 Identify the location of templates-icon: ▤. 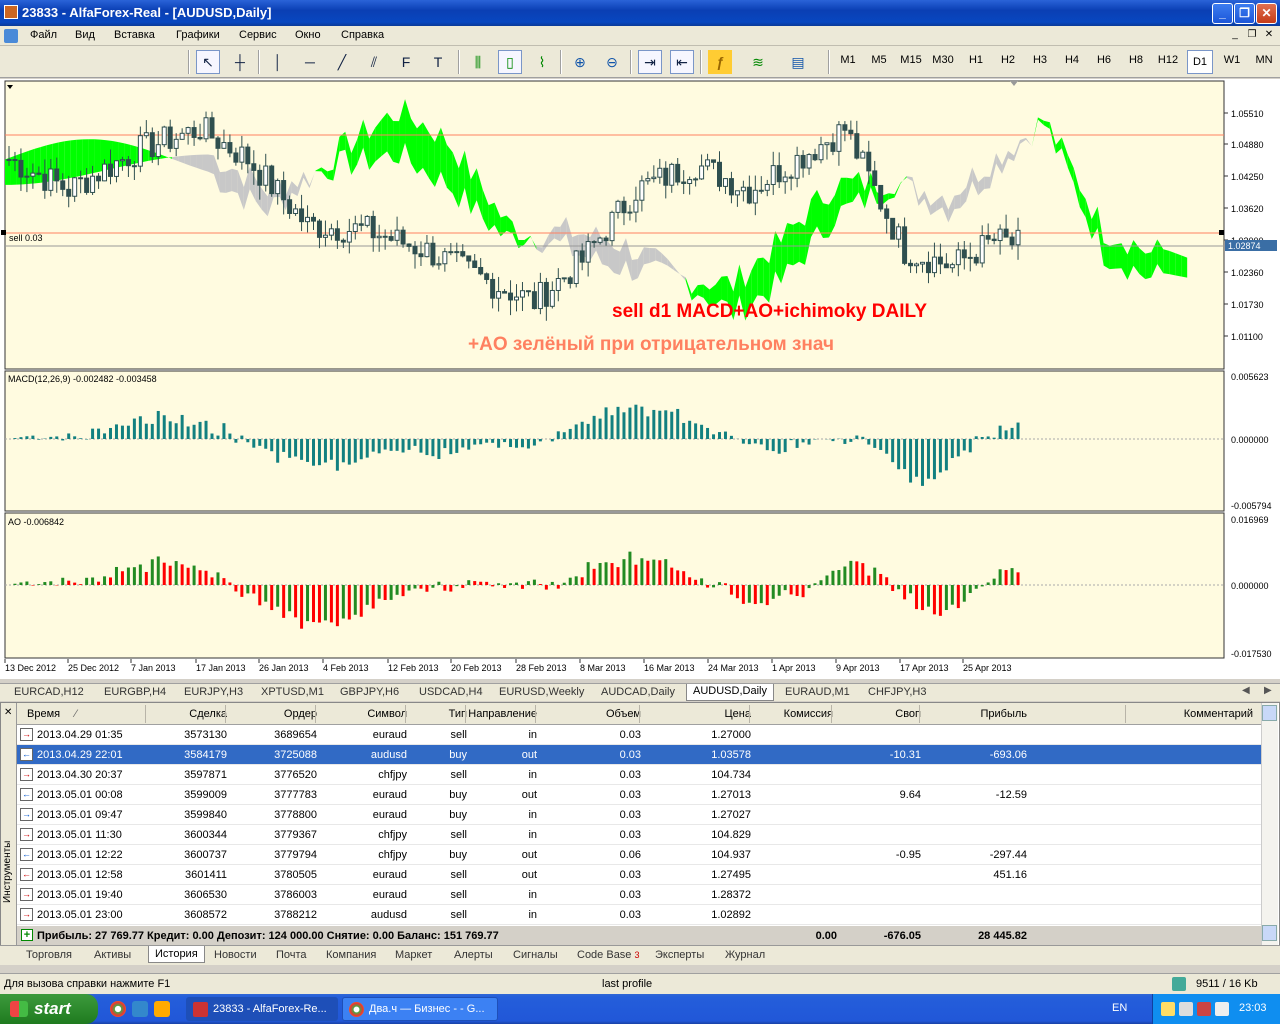
(798, 62).